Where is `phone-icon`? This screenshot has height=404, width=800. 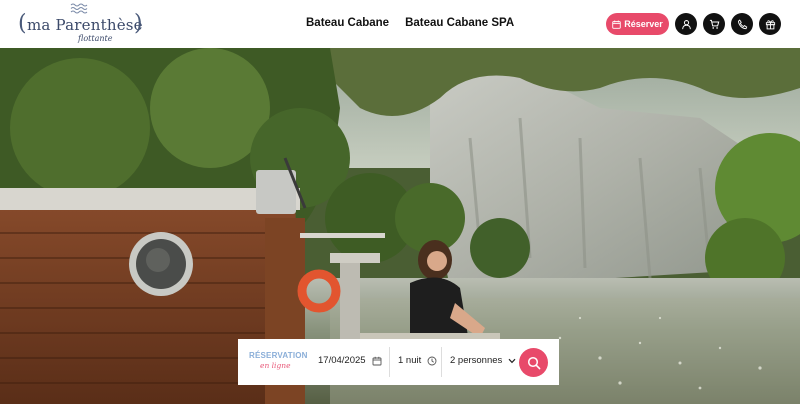
phone-icon is located at coordinates (742, 23).